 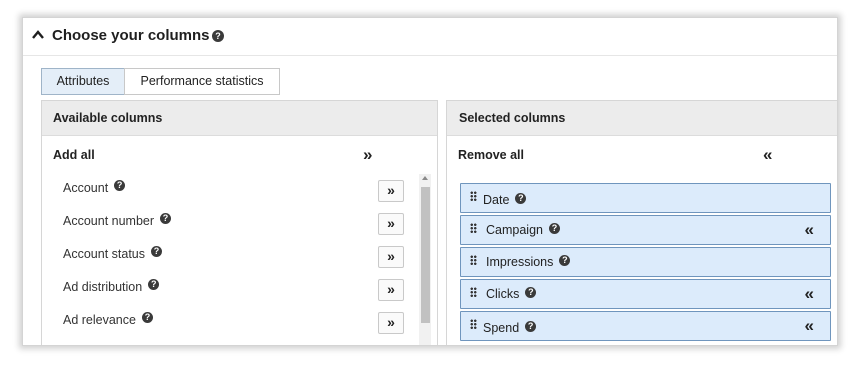 What do you see at coordinates (430, 37) in the screenshot?
I see `section-header: Choose your columns ?` at bounding box center [430, 37].